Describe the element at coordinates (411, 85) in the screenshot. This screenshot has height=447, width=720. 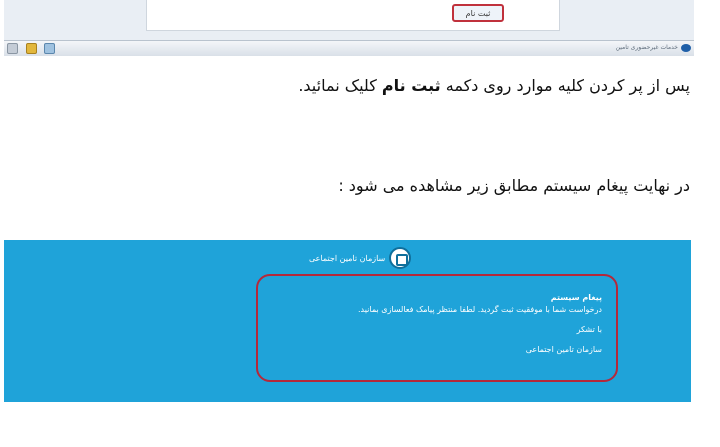
I see `instruction-1-bold: ثبت نام` at that location.